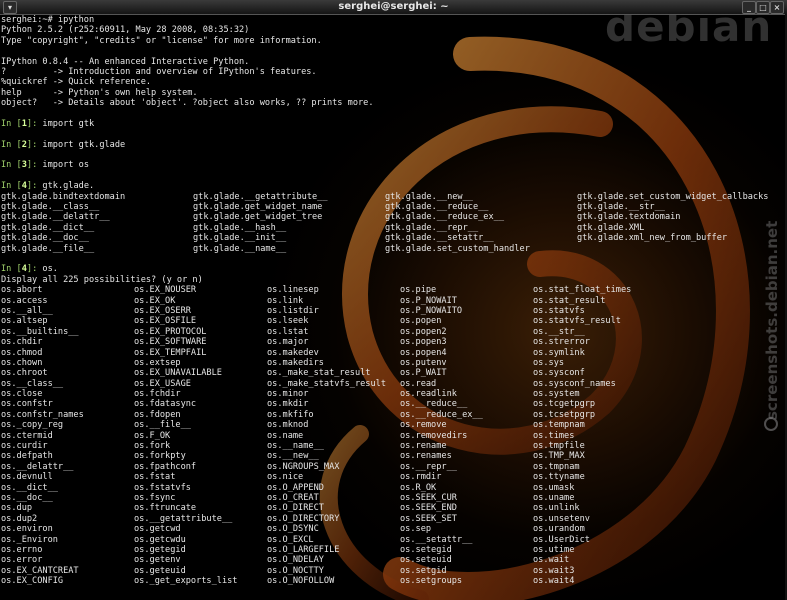  I want to click on completion-item: os.lstat, so click(288, 331).